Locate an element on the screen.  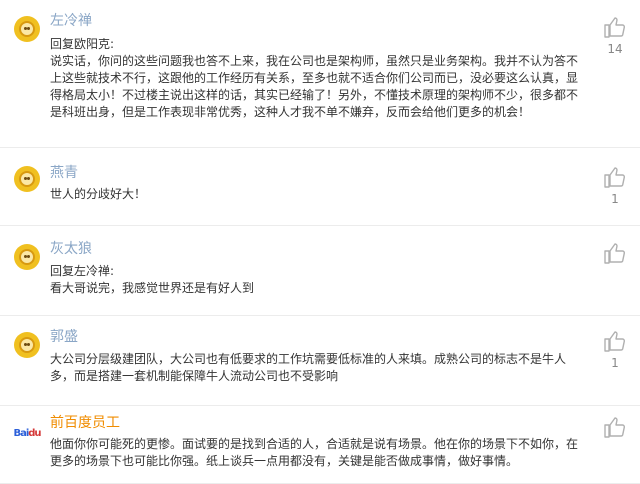
comment-content: 回复左冷禅: 看大哥说完，我感觉世界还是有好人到 is located at coordinates (319, 280).